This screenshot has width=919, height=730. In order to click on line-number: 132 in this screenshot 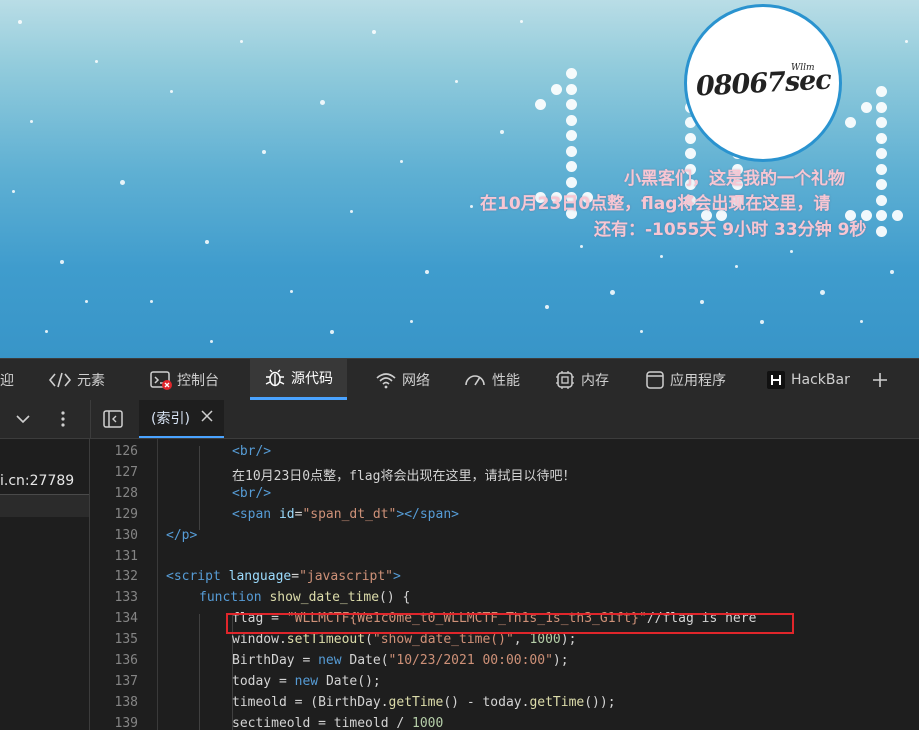, I will do `click(114, 576)`.